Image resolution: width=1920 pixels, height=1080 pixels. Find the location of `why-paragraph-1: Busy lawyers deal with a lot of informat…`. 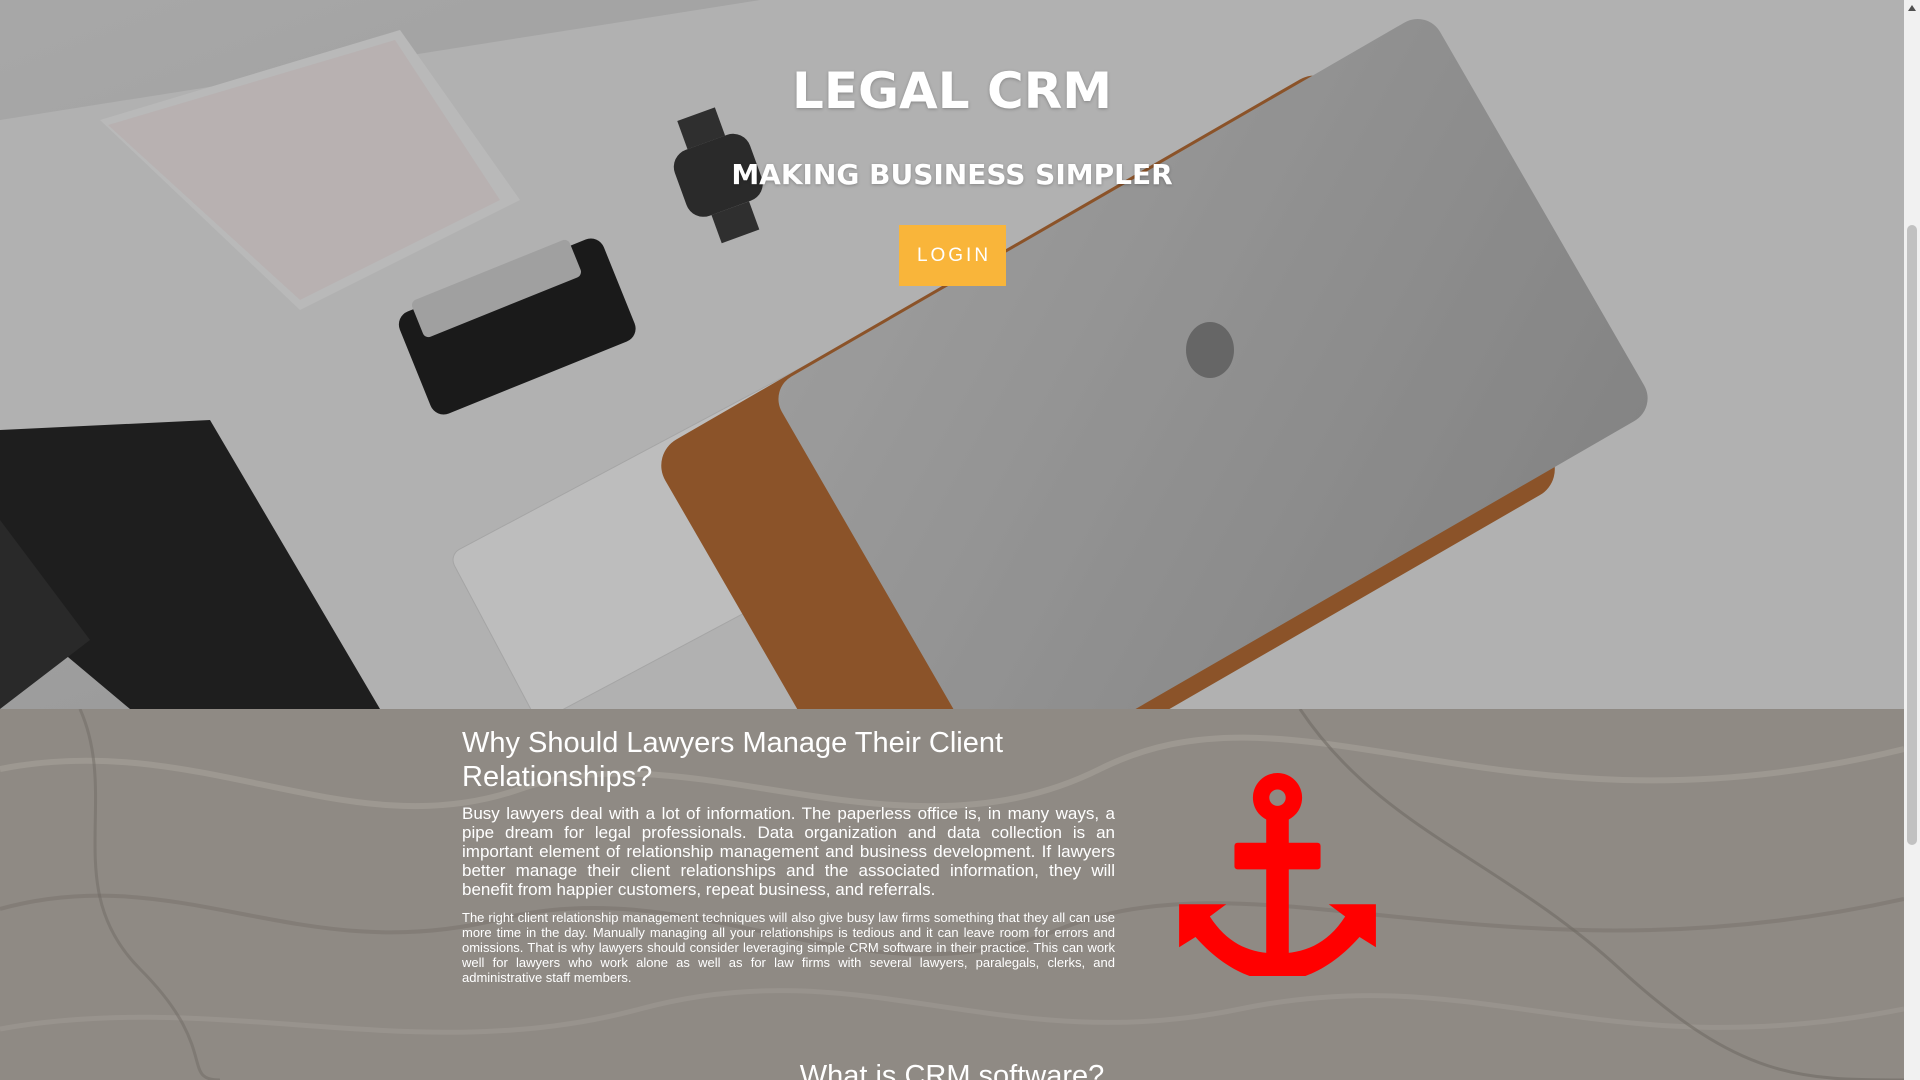

why-paragraph-1: Busy lawyers deal with a lot of informat… is located at coordinates (788, 851).